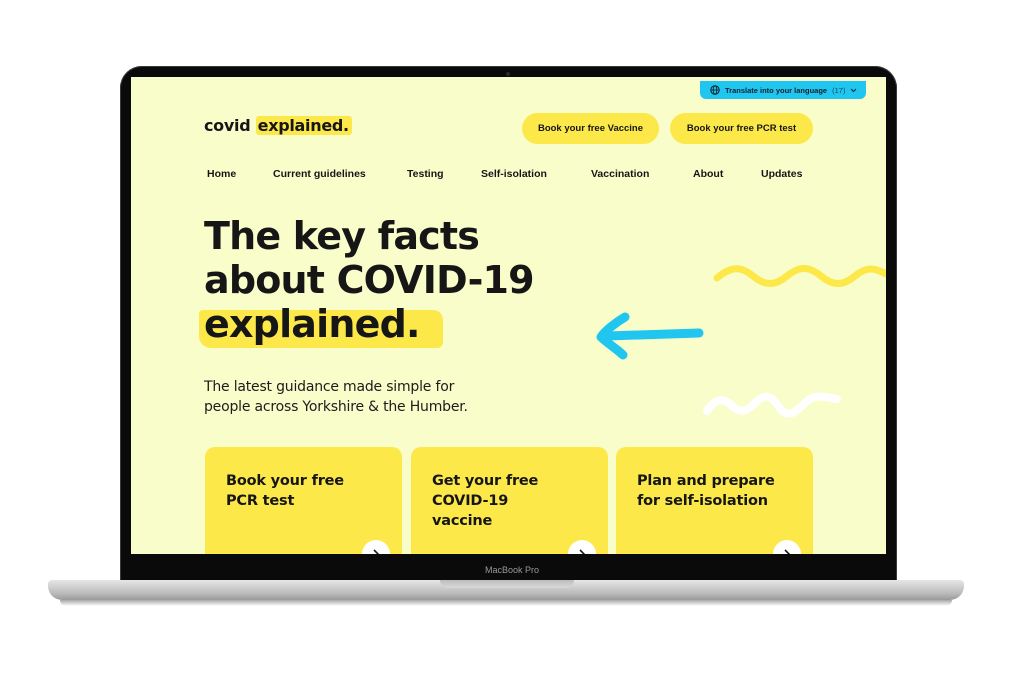 The width and height of the screenshot is (1024, 677). What do you see at coordinates (303, 125) in the screenshot?
I see `logo-highlight: explained.` at bounding box center [303, 125].